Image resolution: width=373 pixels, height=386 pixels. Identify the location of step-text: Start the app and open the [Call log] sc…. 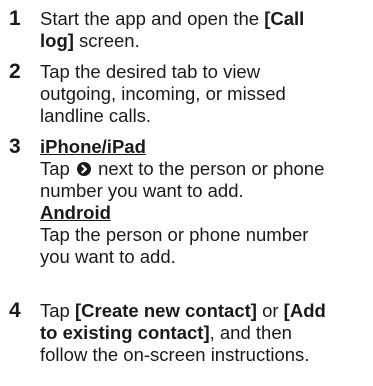
(172, 29).